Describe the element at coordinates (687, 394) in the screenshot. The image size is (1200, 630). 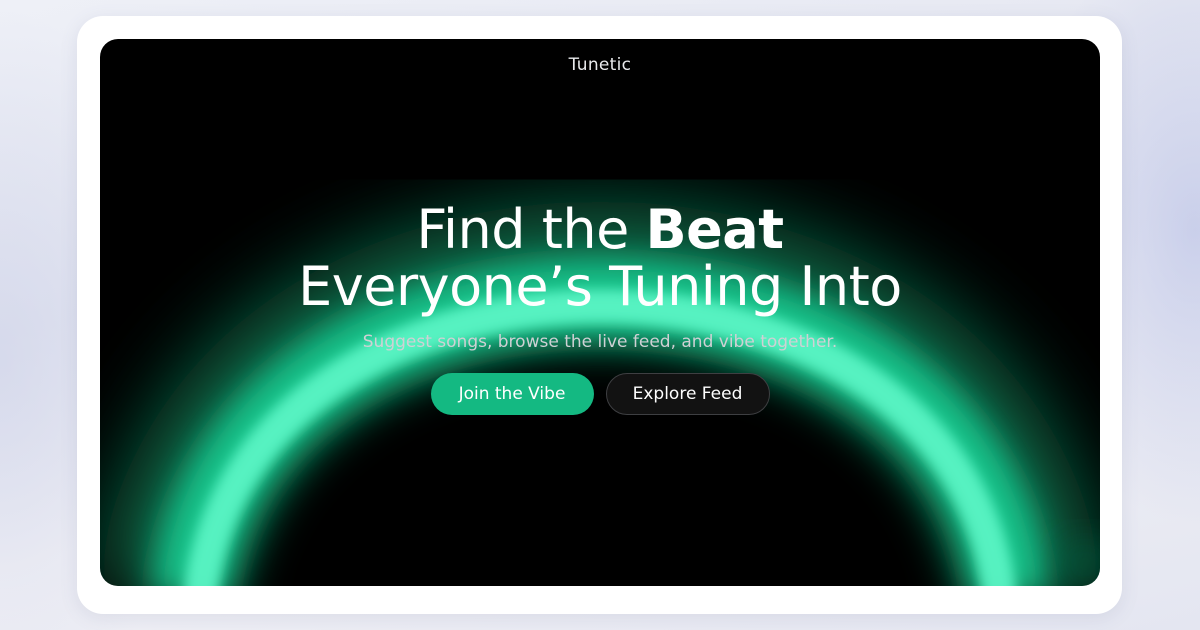
I see `explore-feed-button: Explore Feed` at that location.